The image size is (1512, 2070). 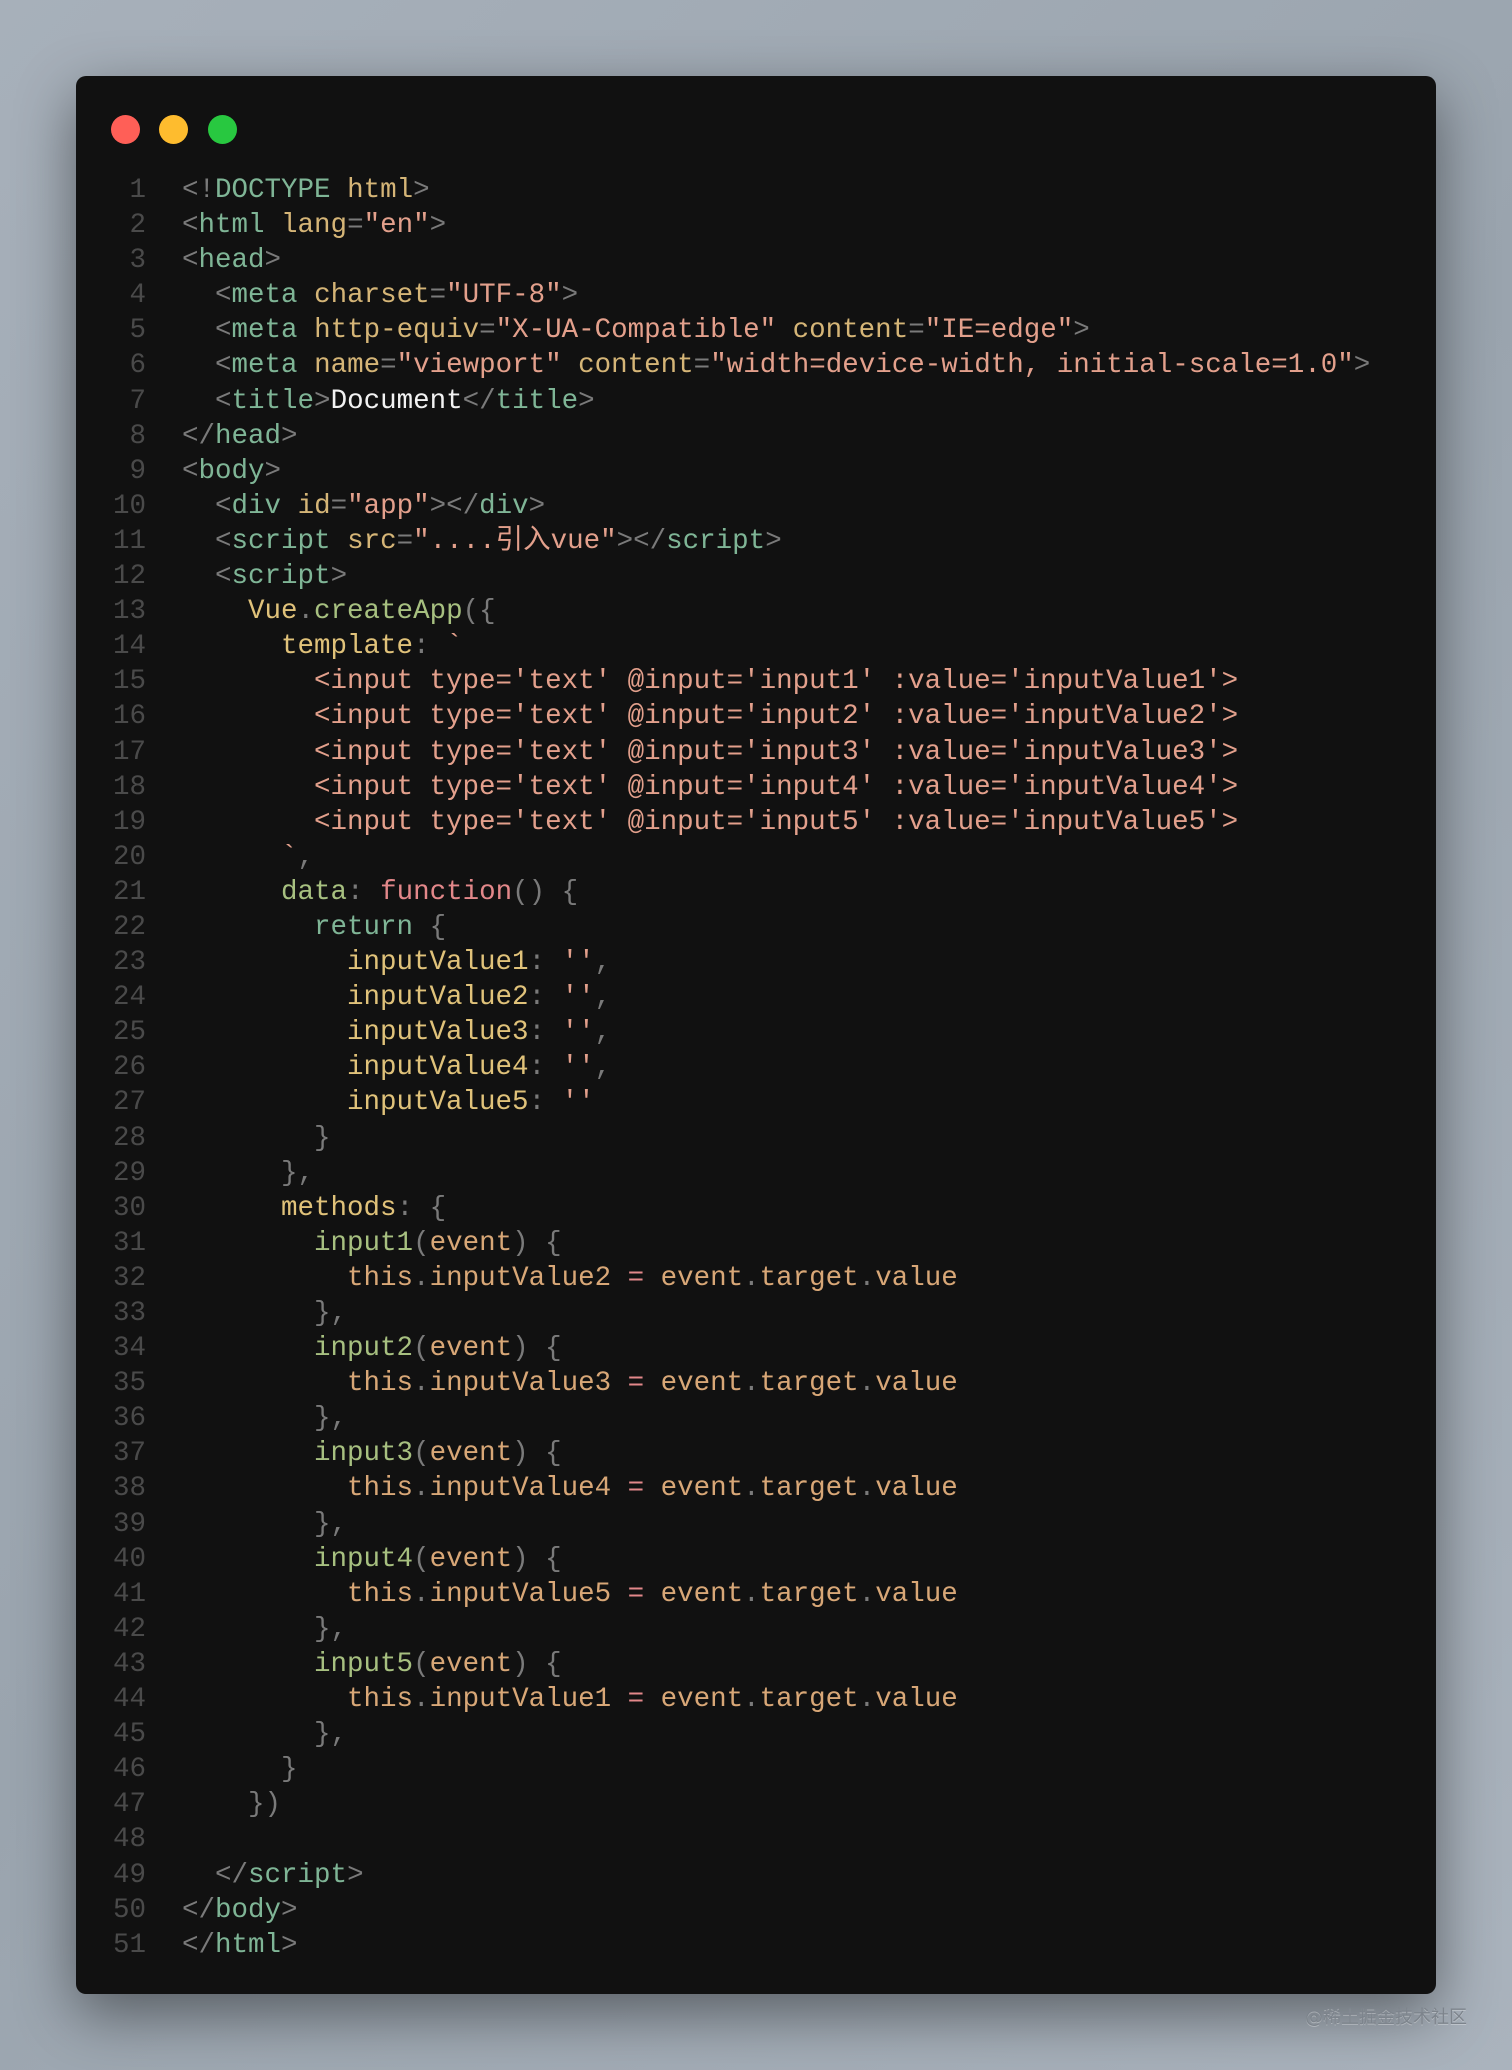 I want to click on minimize-window-button, so click(x=173, y=129).